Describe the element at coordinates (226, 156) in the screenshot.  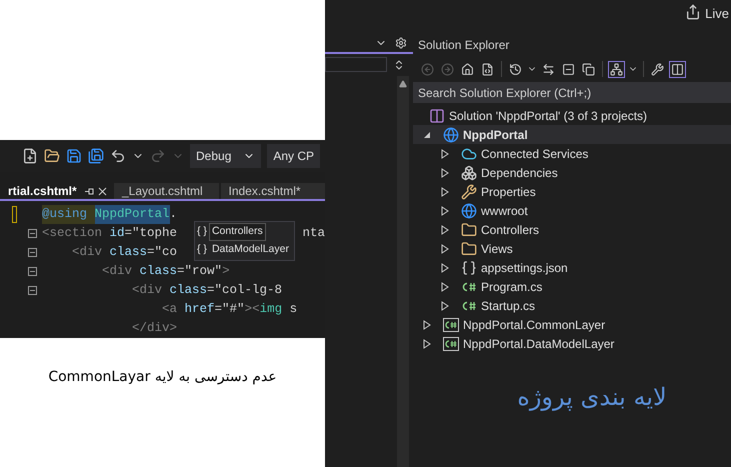
I see `configuration-dropdown: Debug` at that location.